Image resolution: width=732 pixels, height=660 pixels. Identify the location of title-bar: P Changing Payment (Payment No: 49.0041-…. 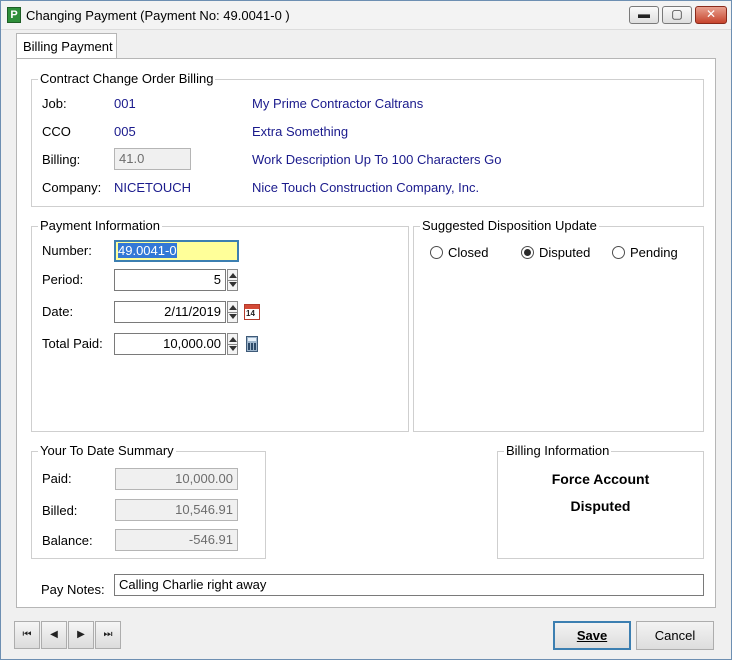
(366, 15).